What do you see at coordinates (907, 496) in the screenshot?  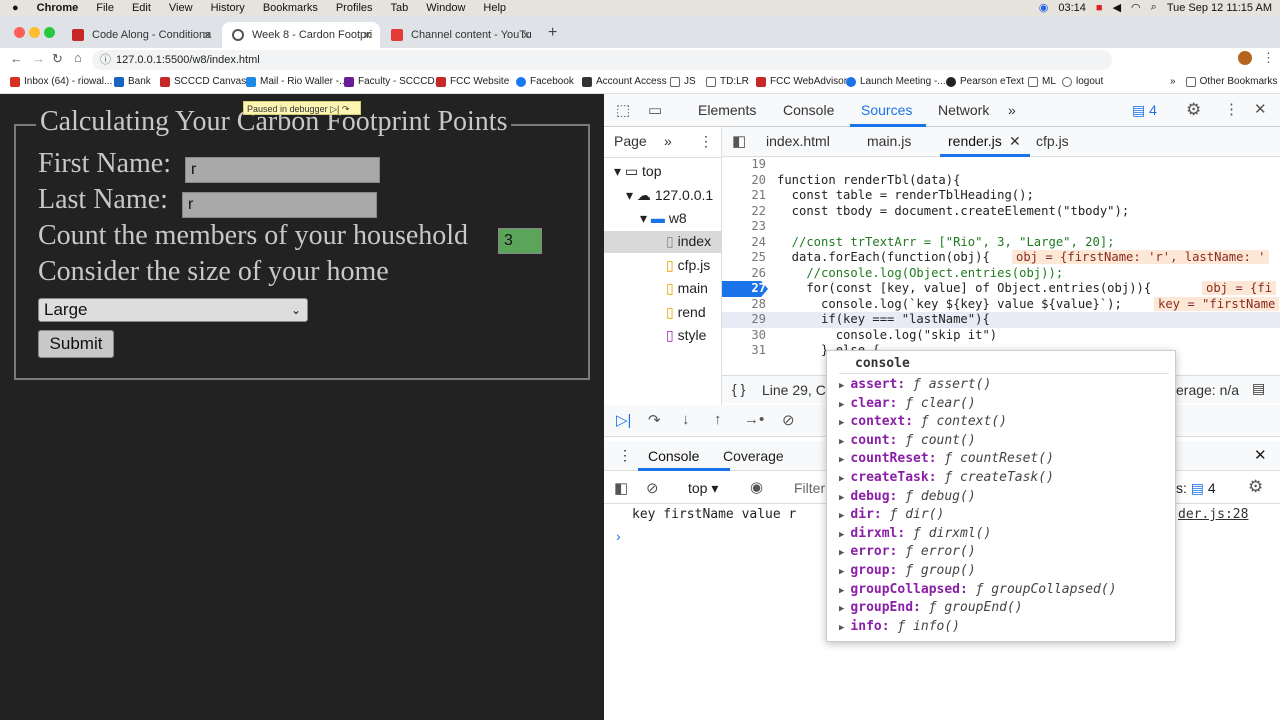 I see `autocomplete-item: ▶ debug: ƒ debug()` at bounding box center [907, 496].